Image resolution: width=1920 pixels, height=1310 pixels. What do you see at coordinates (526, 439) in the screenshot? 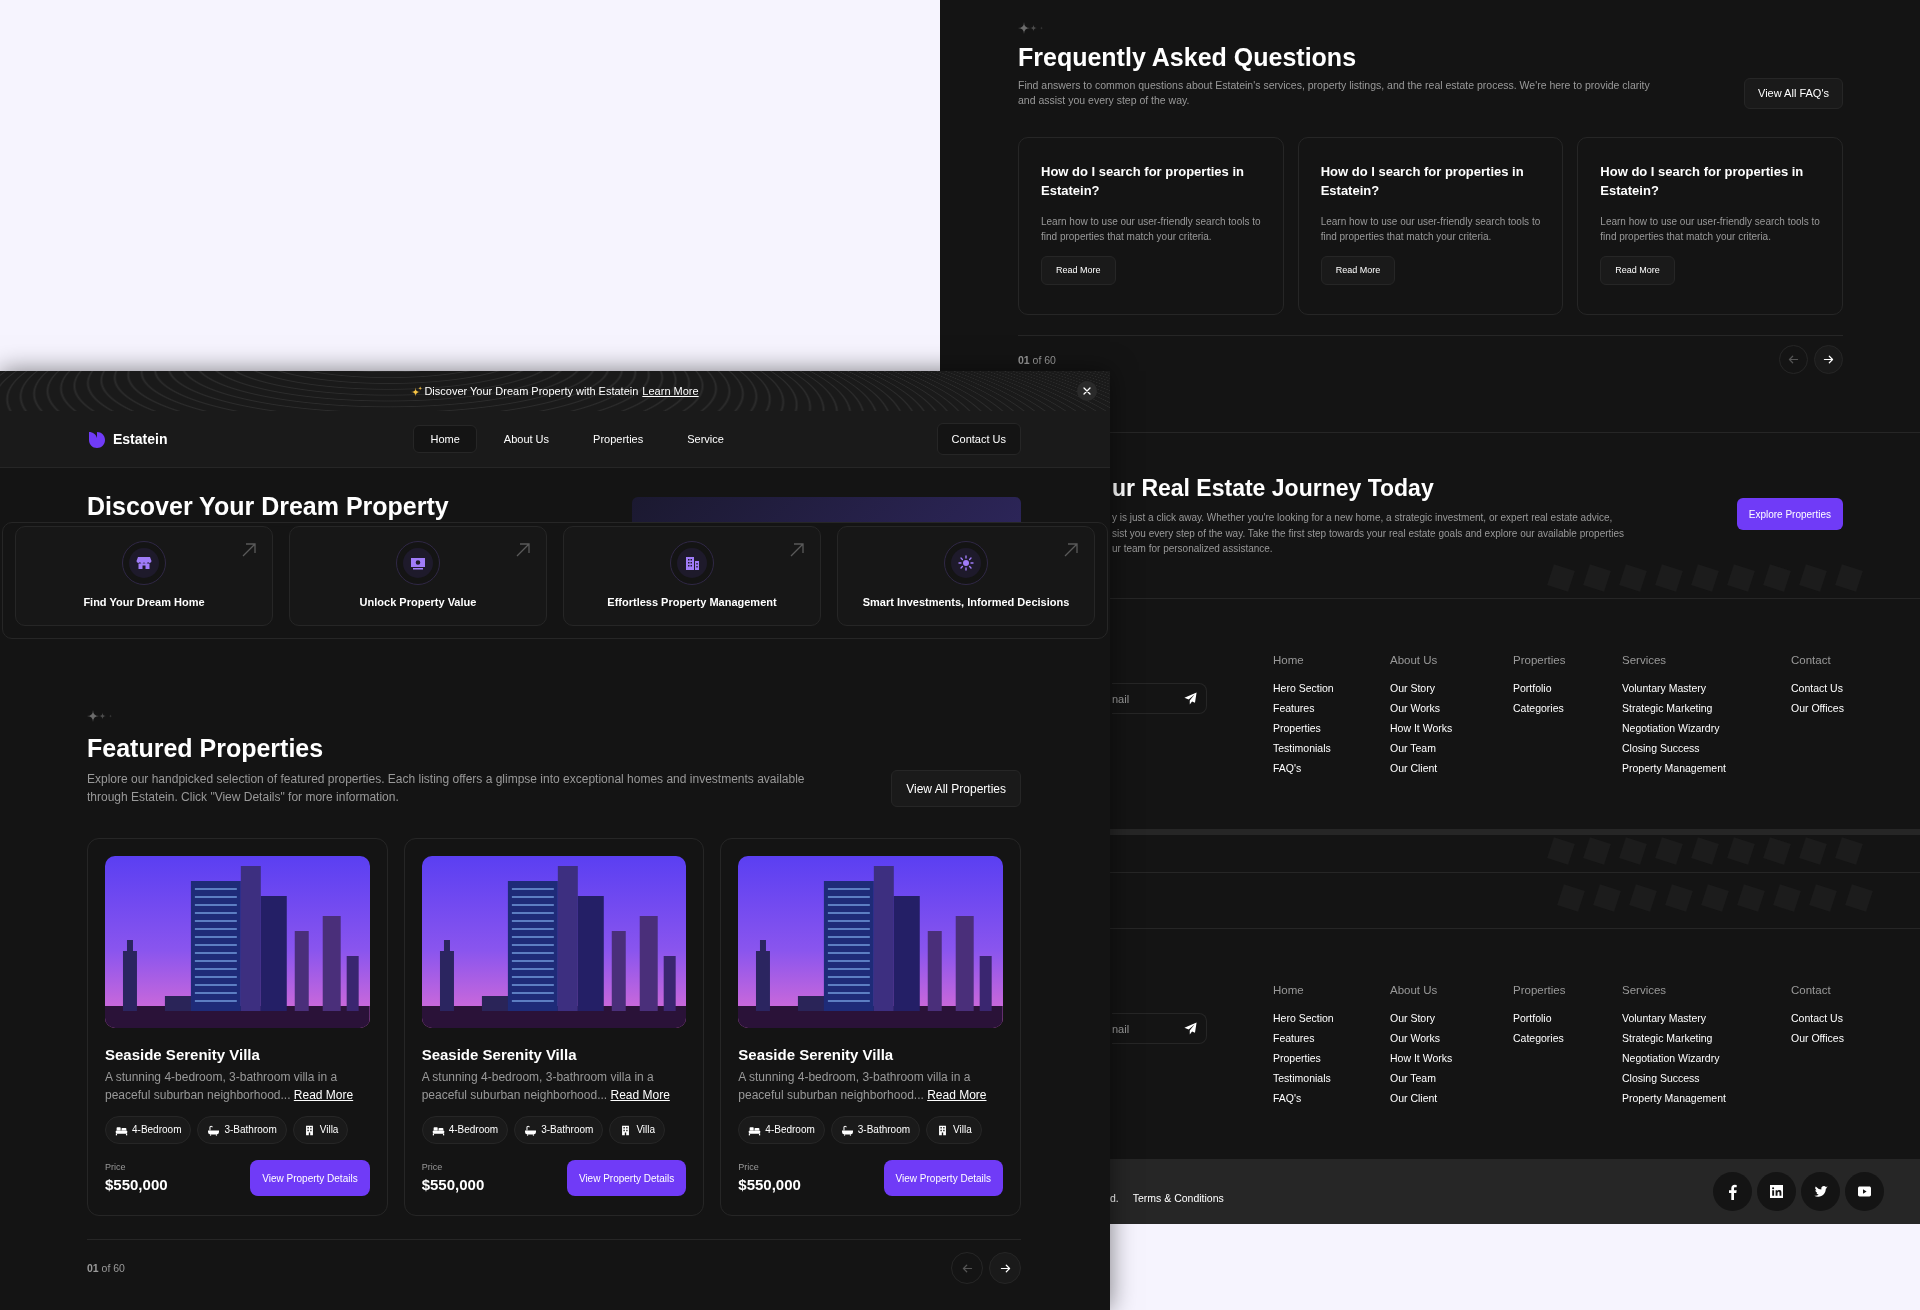
I see `nav-link: About Us` at bounding box center [526, 439].